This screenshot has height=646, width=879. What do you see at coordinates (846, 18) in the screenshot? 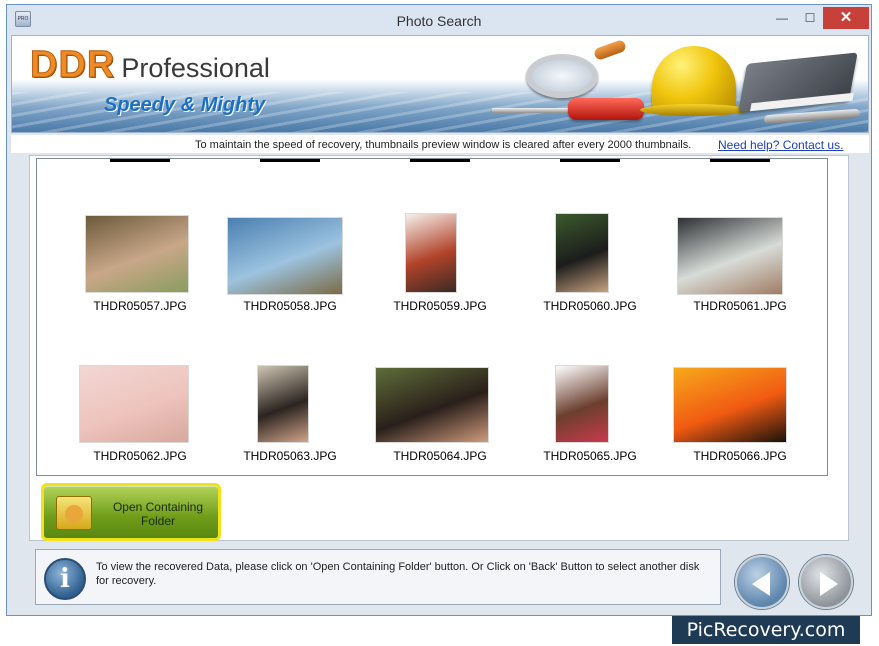
I see `close-button: ✕` at bounding box center [846, 18].